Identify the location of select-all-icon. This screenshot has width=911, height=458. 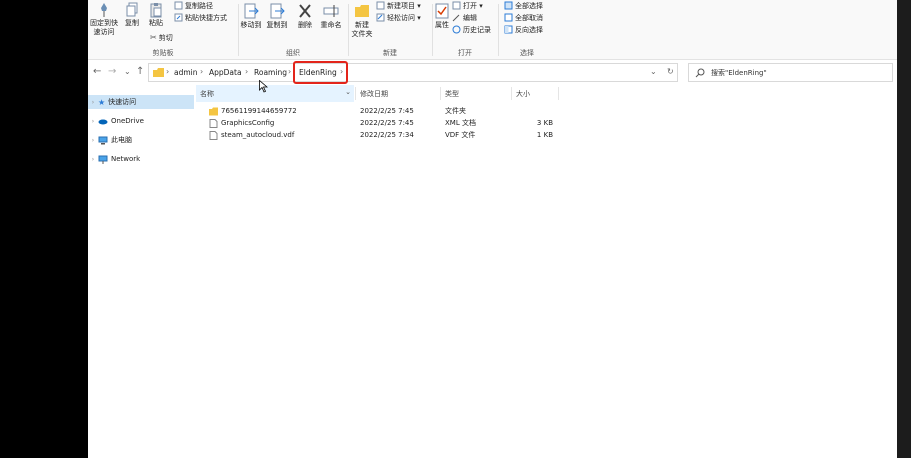
(508, 5).